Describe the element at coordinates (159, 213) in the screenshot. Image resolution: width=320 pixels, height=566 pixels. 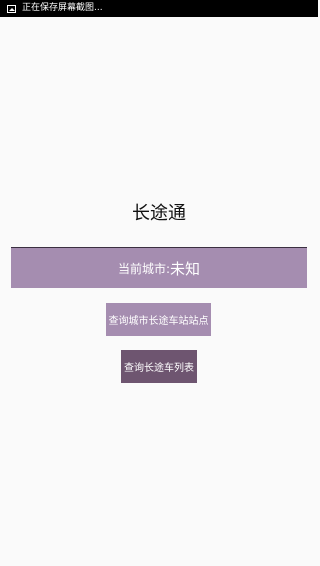
I see `app-title: 长途通` at that location.